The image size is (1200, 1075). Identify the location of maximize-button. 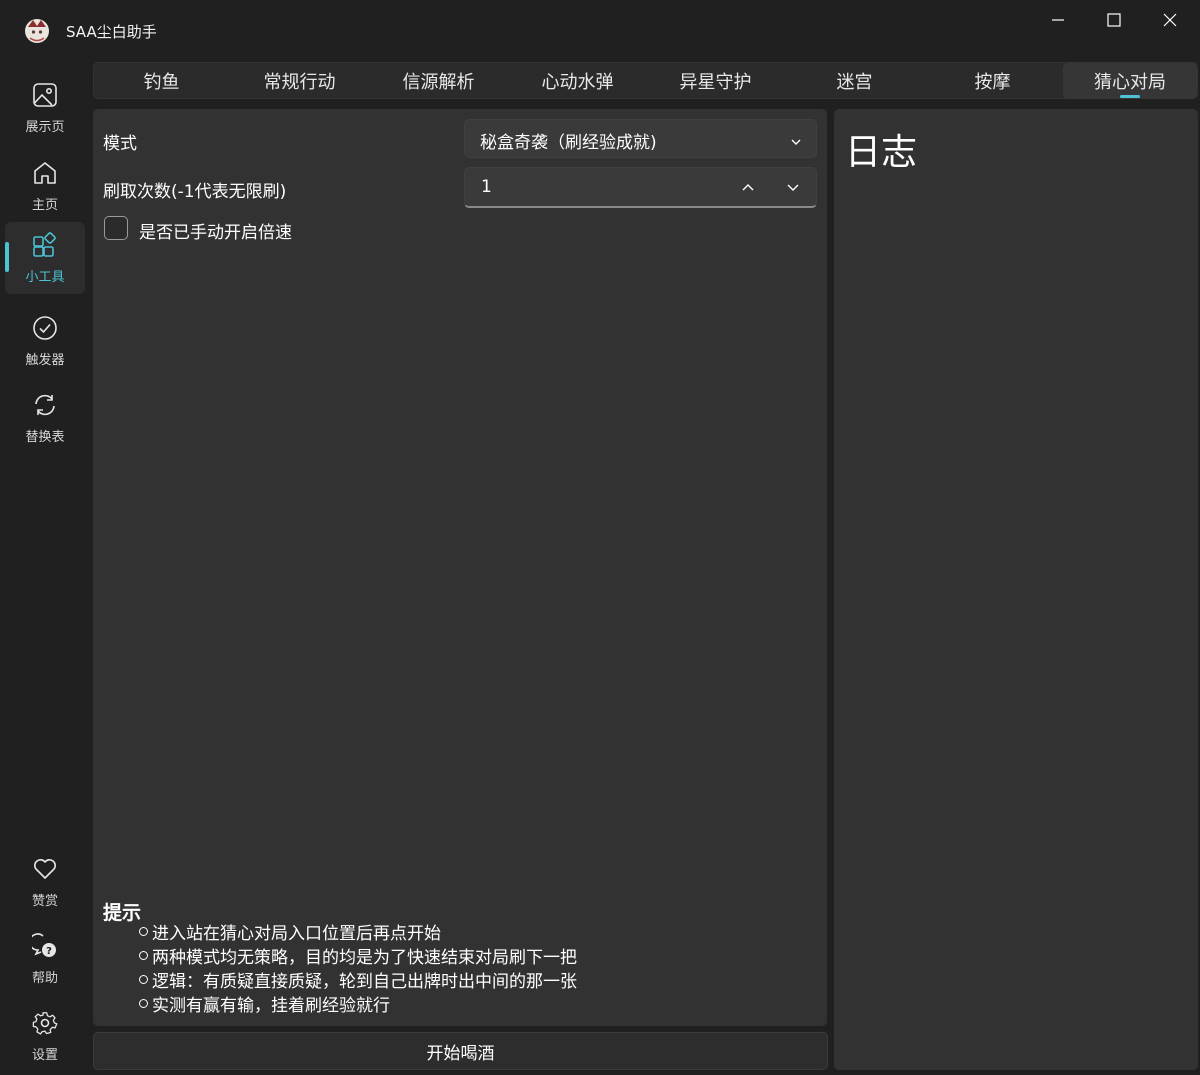
(1114, 20).